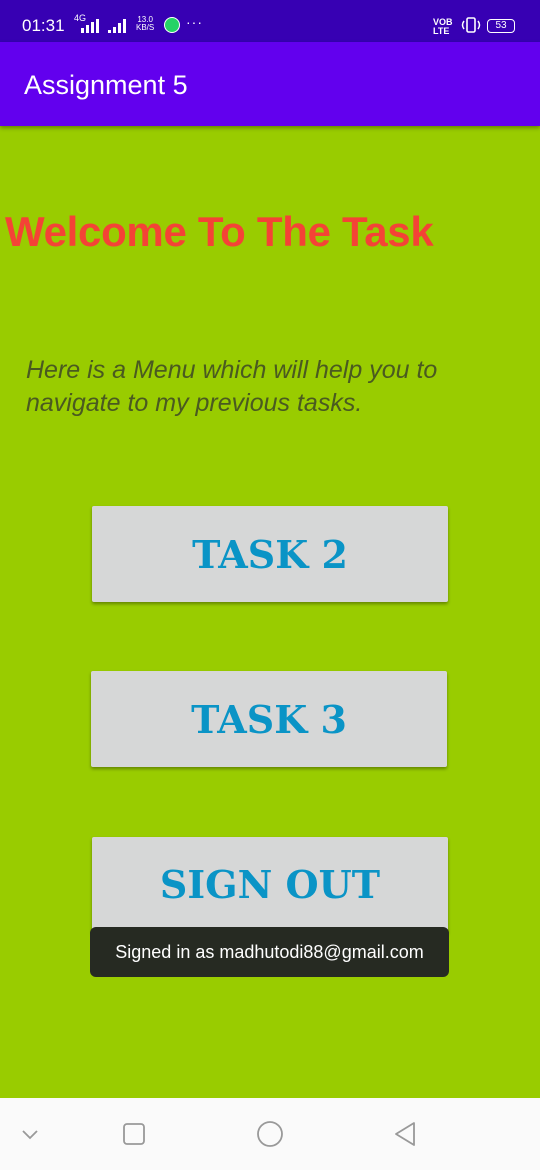 Image resolution: width=540 pixels, height=1170 pixels. Describe the element at coordinates (172, 25) in the screenshot. I see `whatsapp-icon` at that location.